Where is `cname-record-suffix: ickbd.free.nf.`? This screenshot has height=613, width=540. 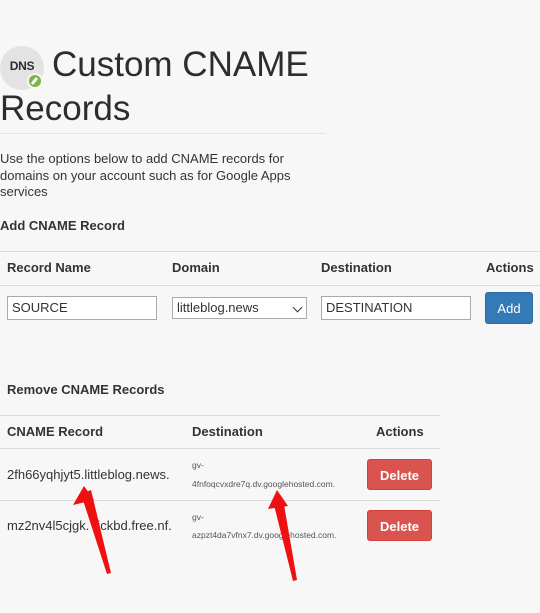
cname-record-suffix: ickbd.free.nf. is located at coordinates (134, 525).